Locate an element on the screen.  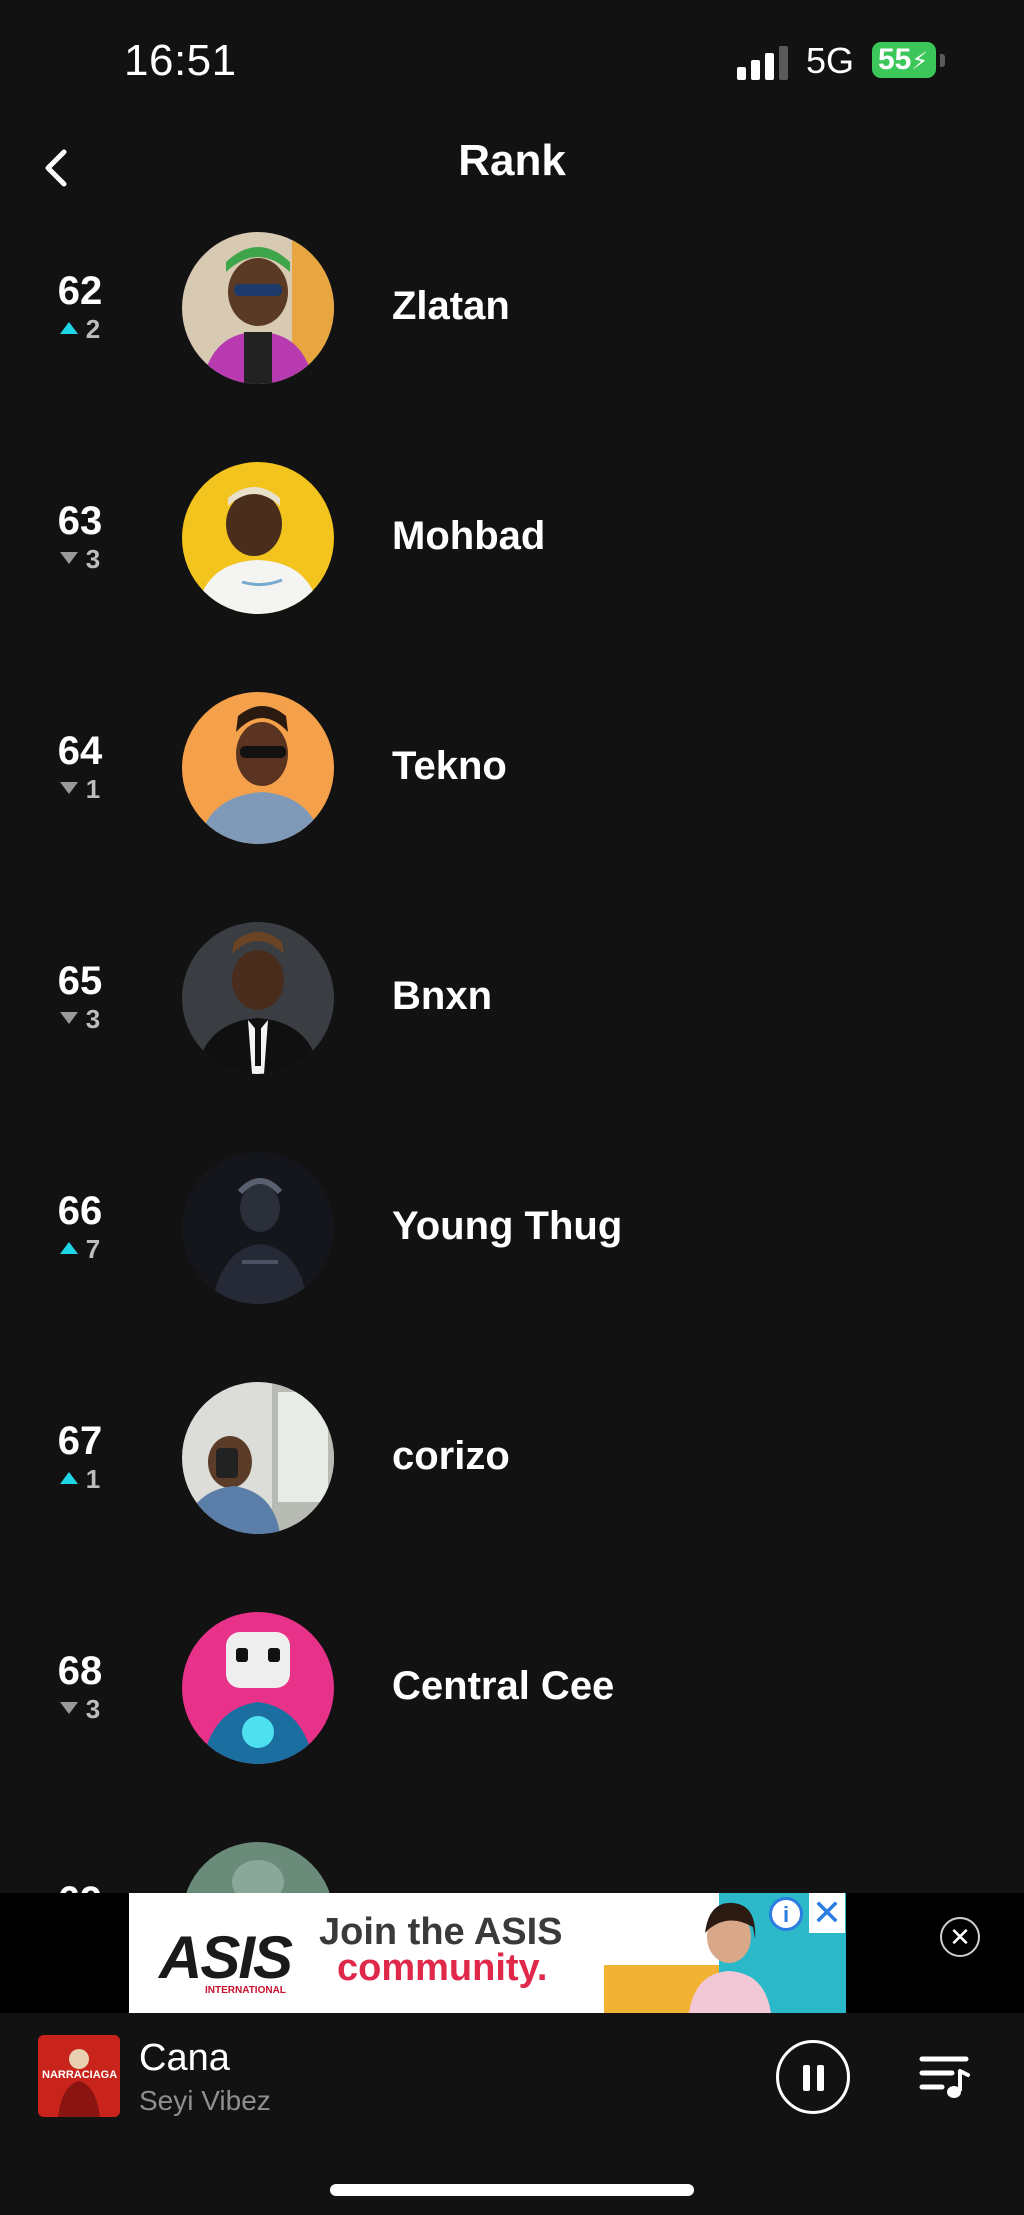
page-title: Rank is located at coordinates (512, 160).